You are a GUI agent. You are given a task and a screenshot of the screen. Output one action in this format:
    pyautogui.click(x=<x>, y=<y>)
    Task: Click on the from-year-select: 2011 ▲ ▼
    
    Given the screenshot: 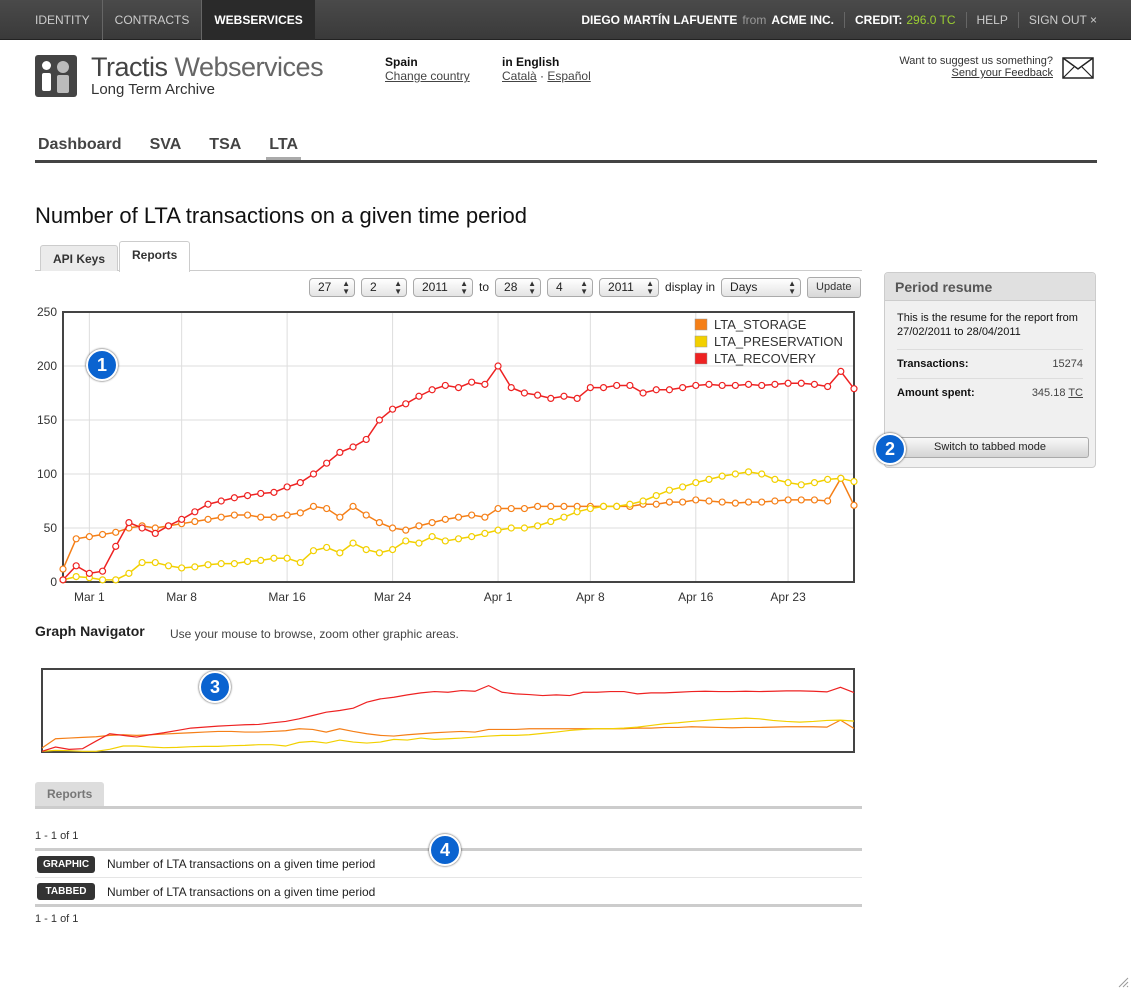 What is the action you would take?
    pyautogui.click(x=443, y=287)
    